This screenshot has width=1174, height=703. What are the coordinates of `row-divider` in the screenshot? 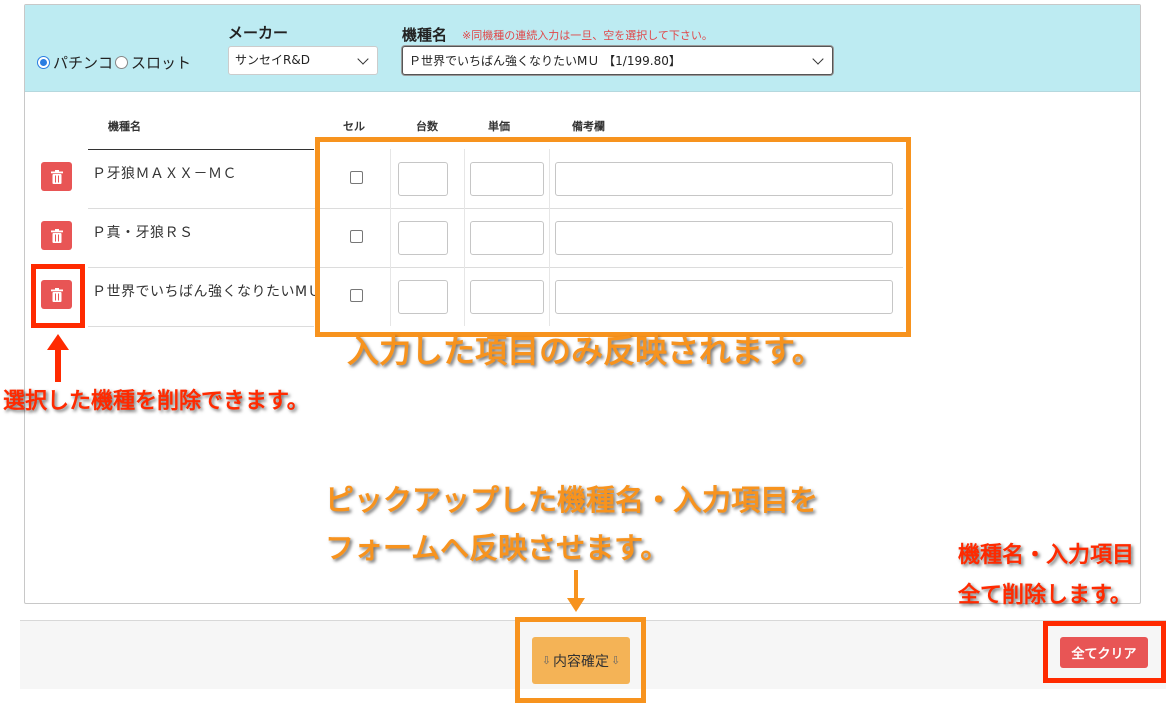 It's located at (201, 326).